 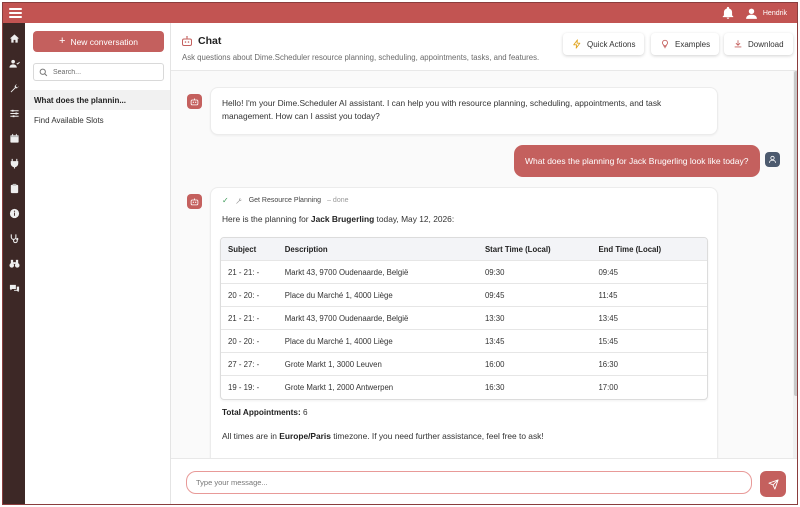 What do you see at coordinates (604, 44) in the screenshot?
I see `quick-actions-button: Quick Actions` at bounding box center [604, 44].